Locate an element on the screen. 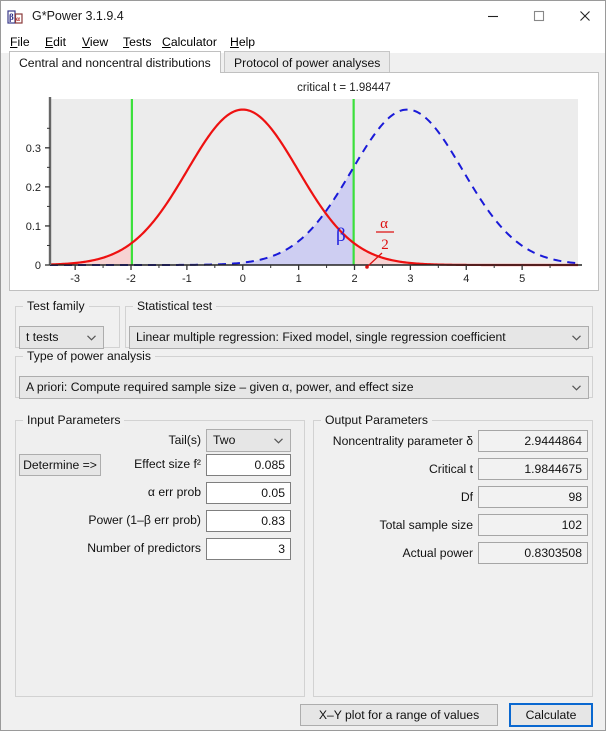 This screenshot has height=731, width=606. number-of-predictors-label: Number of predictors is located at coordinates (144, 548).